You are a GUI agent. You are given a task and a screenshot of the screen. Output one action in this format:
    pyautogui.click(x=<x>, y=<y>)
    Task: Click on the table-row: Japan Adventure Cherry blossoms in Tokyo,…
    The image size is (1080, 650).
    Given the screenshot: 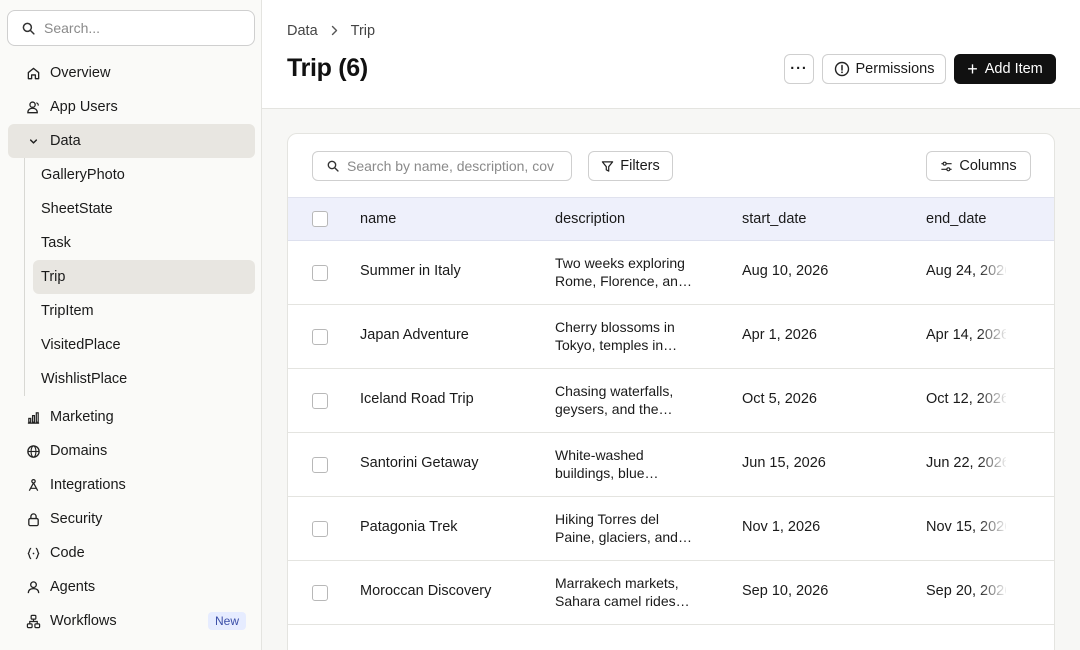 What is the action you would take?
    pyautogui.click(x=671, y=337)
    